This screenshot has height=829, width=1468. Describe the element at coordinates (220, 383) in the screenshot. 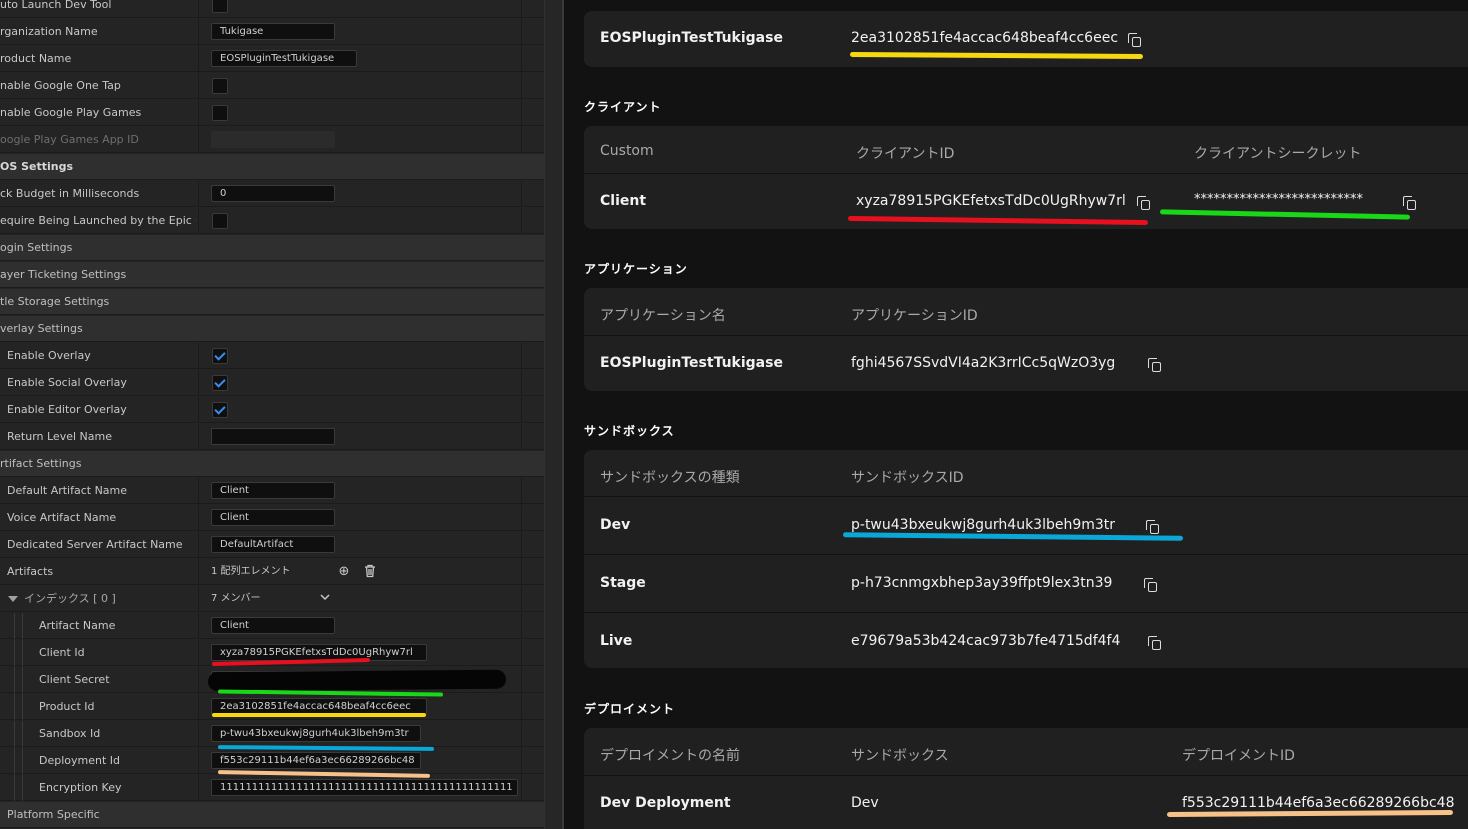

I see `enable-social-overlay-checkbox` at that location.